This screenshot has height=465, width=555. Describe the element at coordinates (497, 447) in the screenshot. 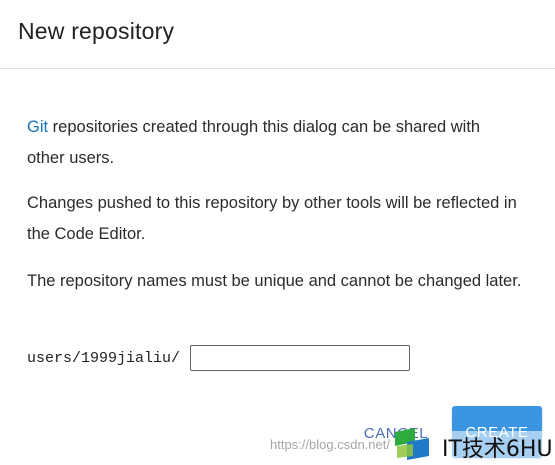

I see `watermark-text: IT技术6HU` at that location.